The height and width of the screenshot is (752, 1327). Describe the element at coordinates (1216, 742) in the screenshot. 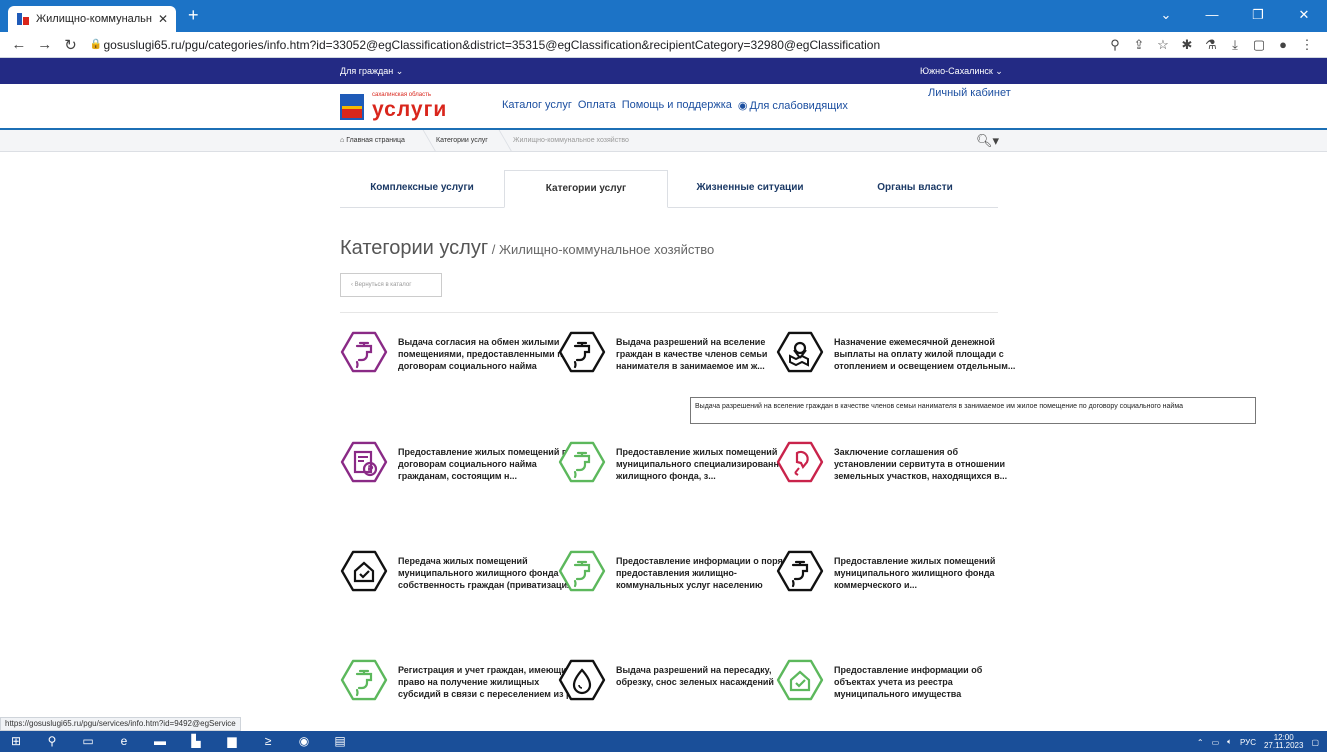

I see `network-icon: ▭` at that location.